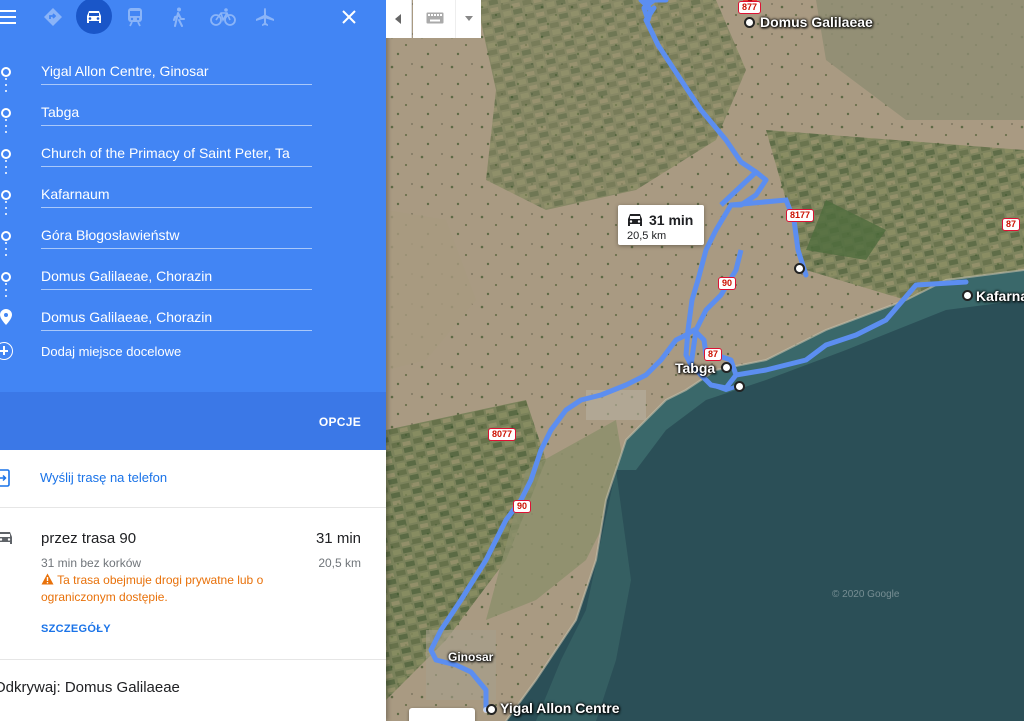 The image size is (1024, 721). I want to click on mode-best-button, so click(53, 17).